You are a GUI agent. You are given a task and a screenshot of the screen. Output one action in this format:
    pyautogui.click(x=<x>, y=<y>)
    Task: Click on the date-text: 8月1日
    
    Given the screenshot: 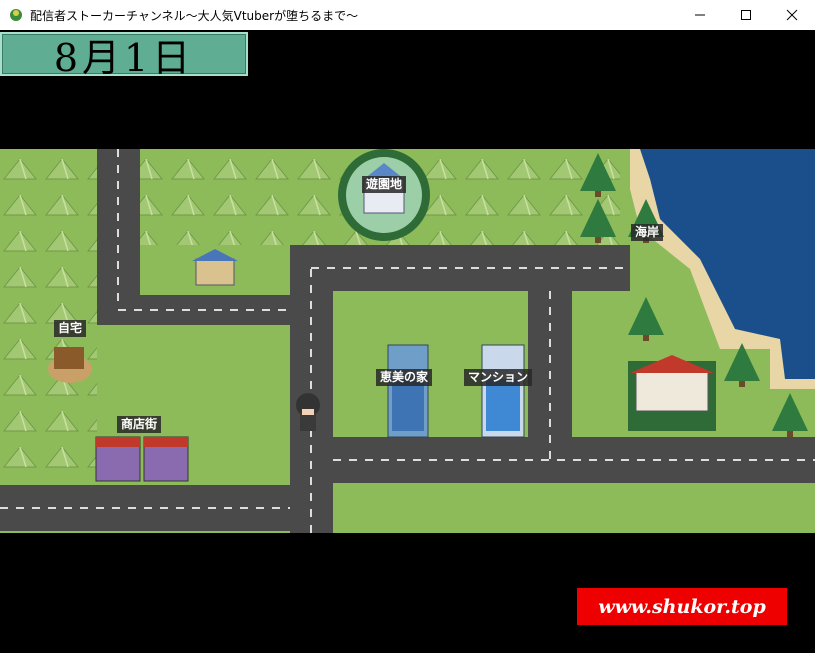 What is the action you would take?
    pyautogui.click(x=124, y=57)
    